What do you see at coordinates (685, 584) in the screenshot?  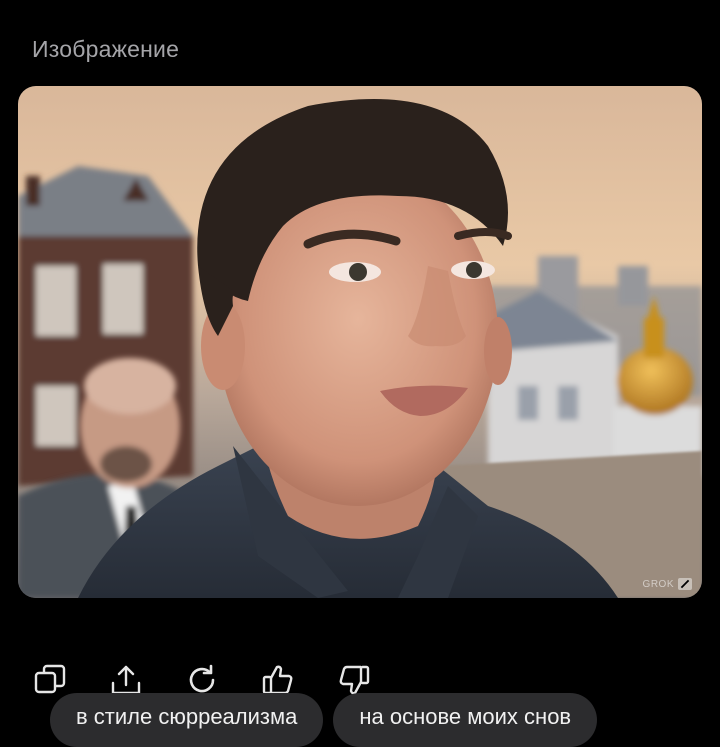 I see `watermark-icon` at bounding box center [685, 584].